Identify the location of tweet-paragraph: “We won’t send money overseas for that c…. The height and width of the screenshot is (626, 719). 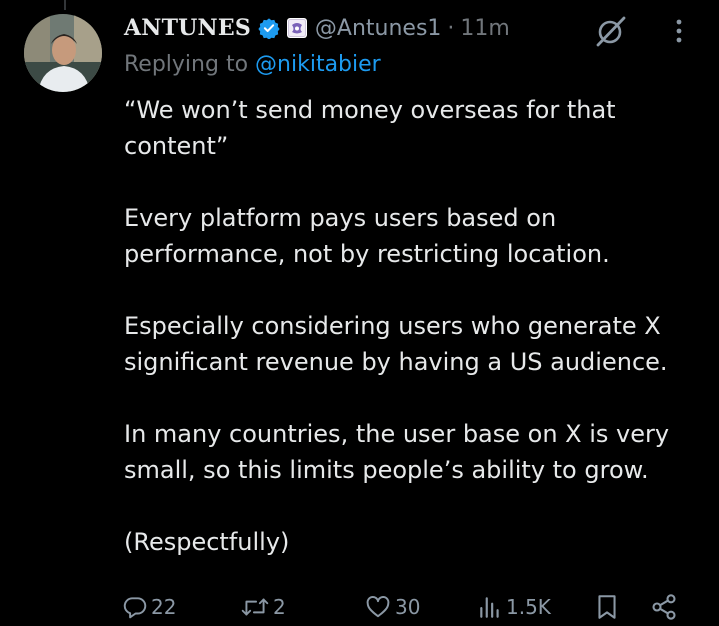
(370, 128).